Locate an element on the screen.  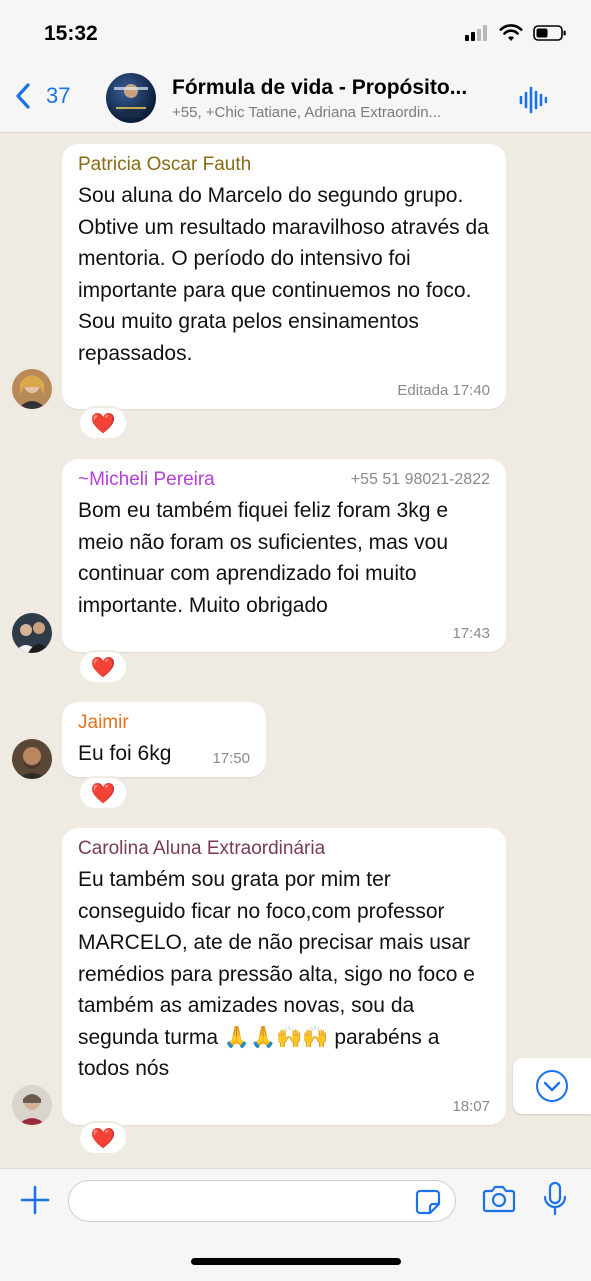
signal-icon is located at coordinates (476, 33).